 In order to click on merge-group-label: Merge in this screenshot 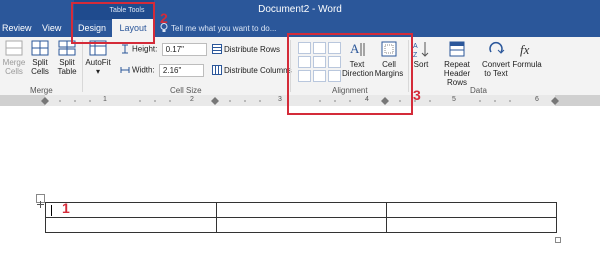, I will do `click(41, 90)`.